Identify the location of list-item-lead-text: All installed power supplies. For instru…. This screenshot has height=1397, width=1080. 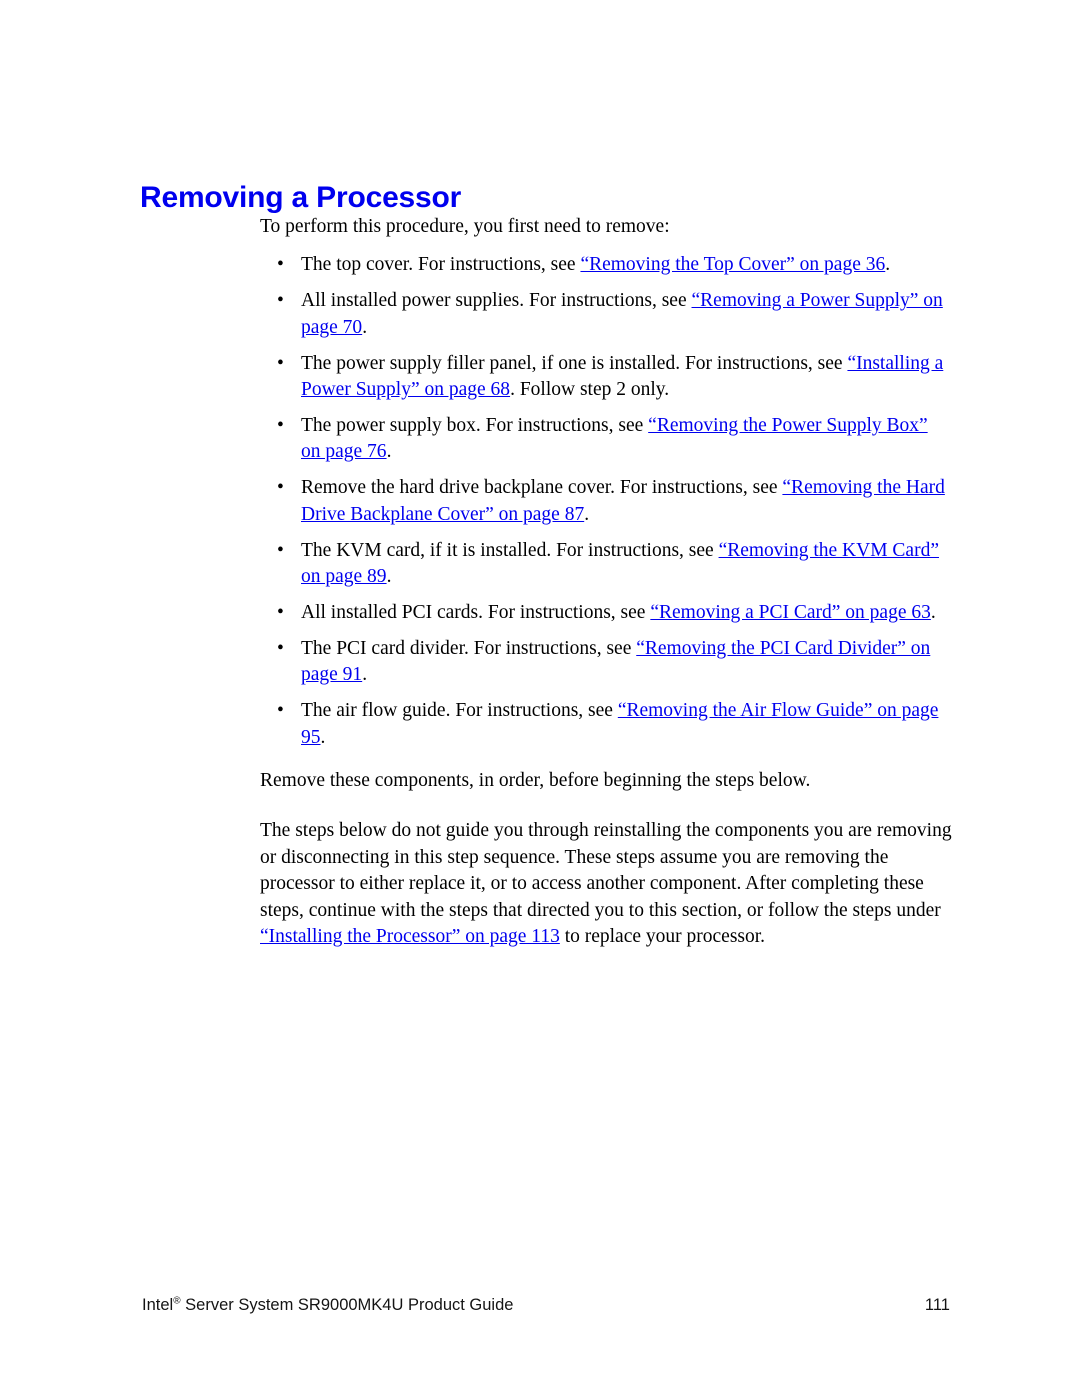
(496, 301).